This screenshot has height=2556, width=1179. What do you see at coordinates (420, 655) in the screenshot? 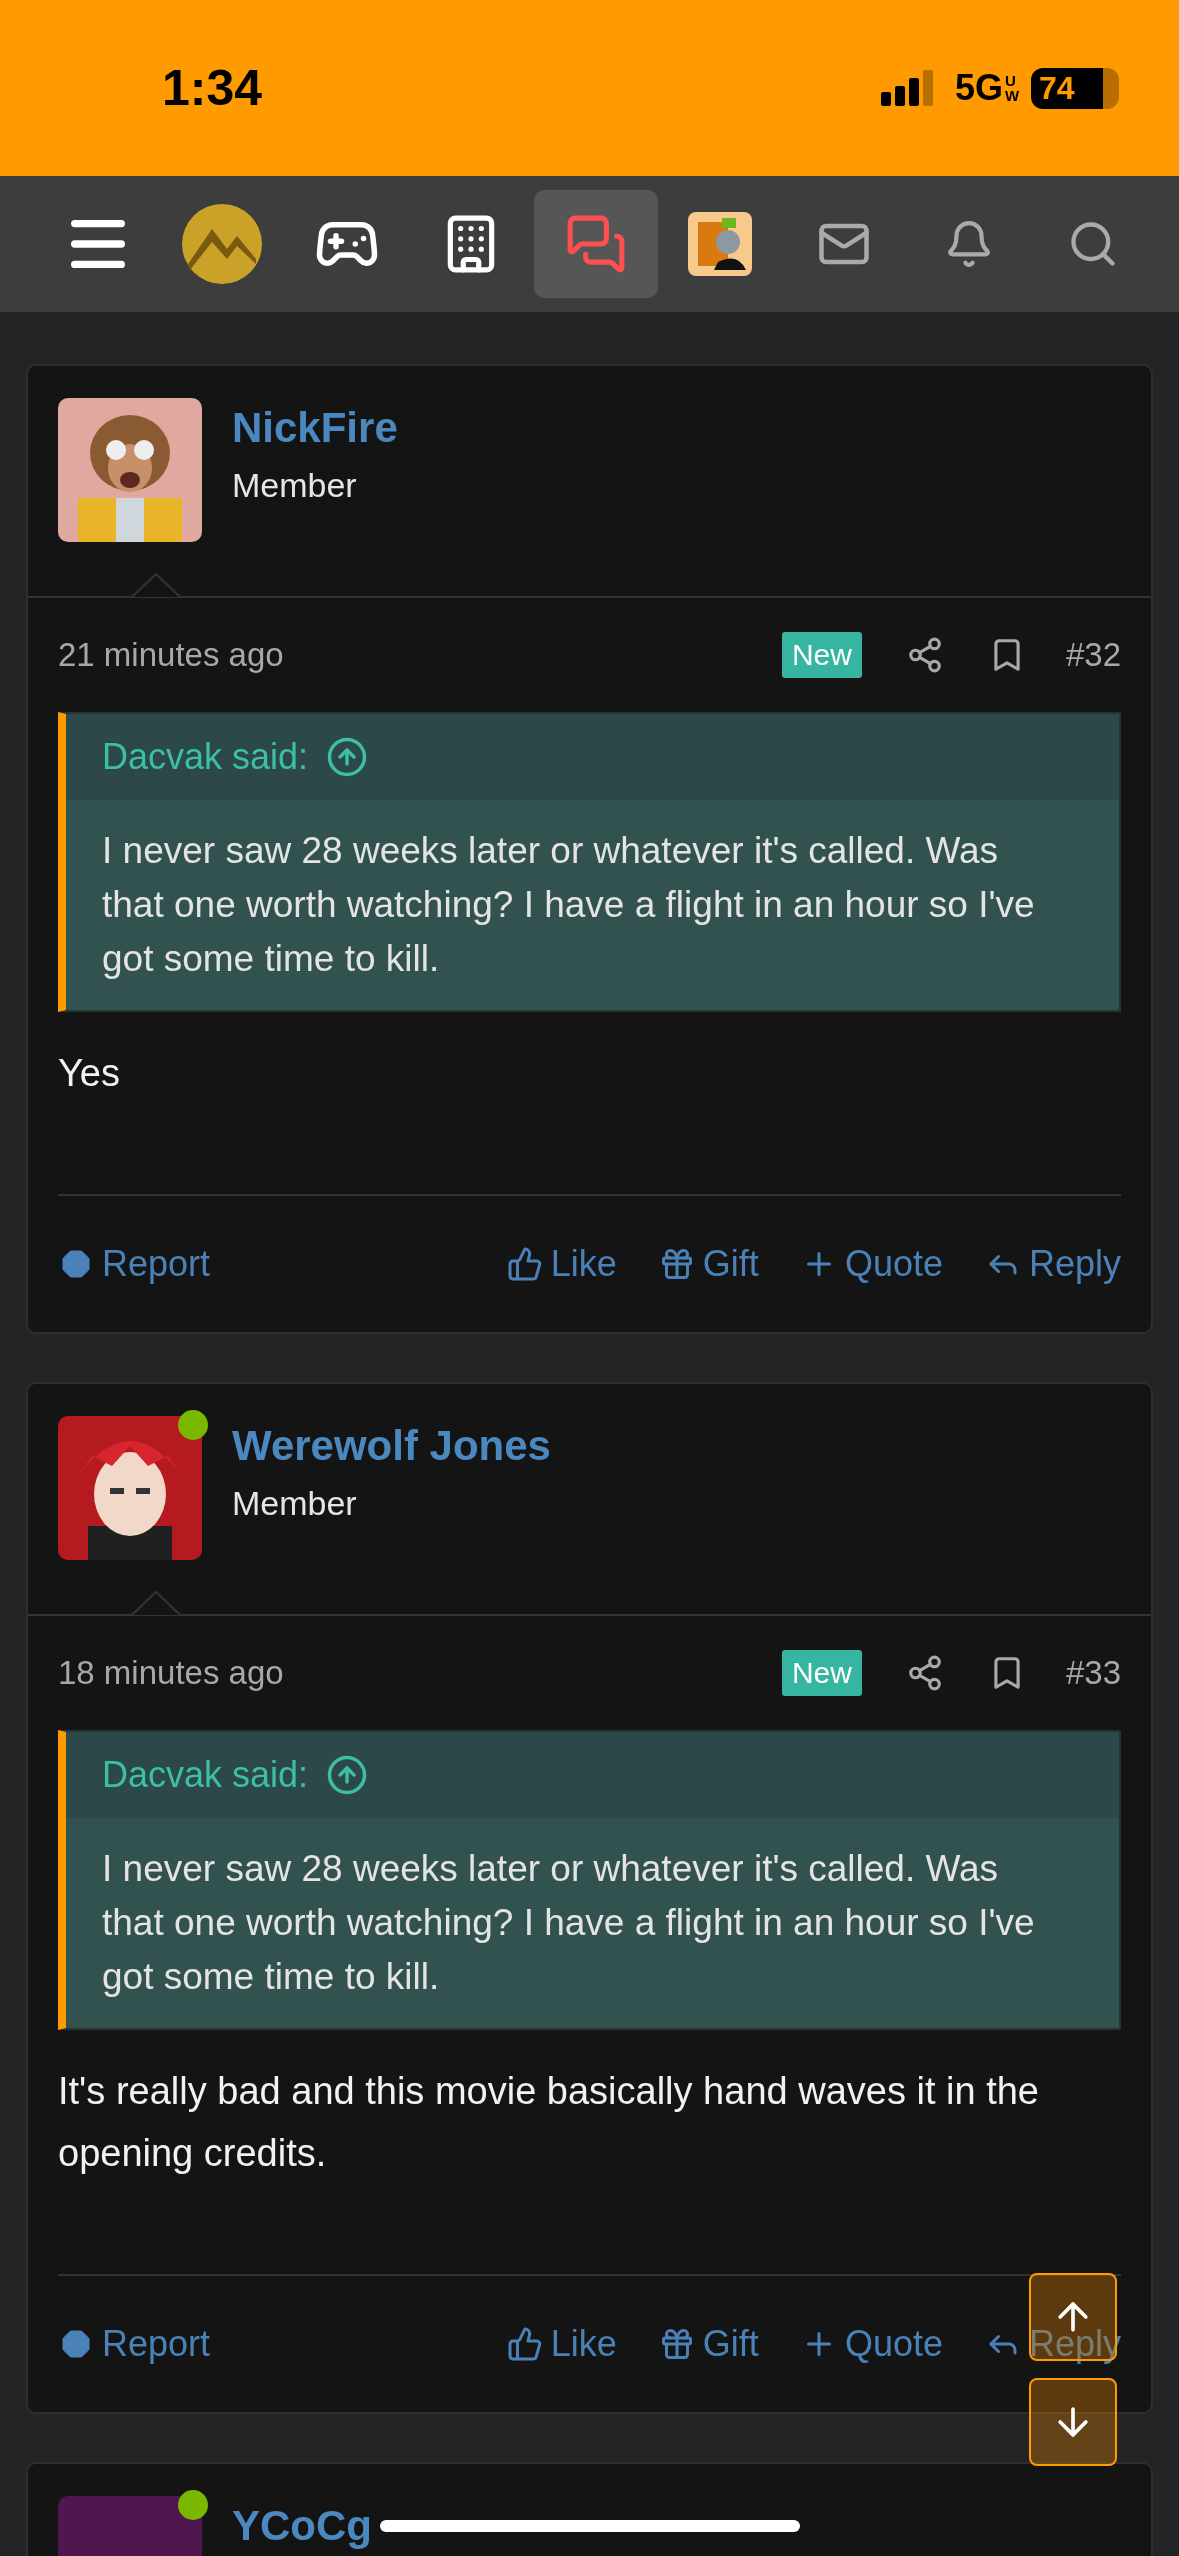
I see `post-time: 21 minutes ago` at bounding box center [420, 655].